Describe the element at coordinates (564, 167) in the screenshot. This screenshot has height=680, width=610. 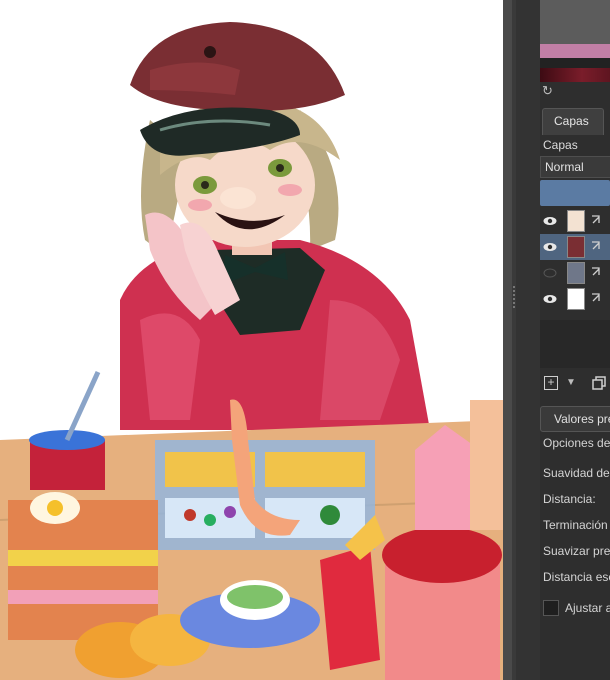
I see `blend-mode-value: Normal` at that location.